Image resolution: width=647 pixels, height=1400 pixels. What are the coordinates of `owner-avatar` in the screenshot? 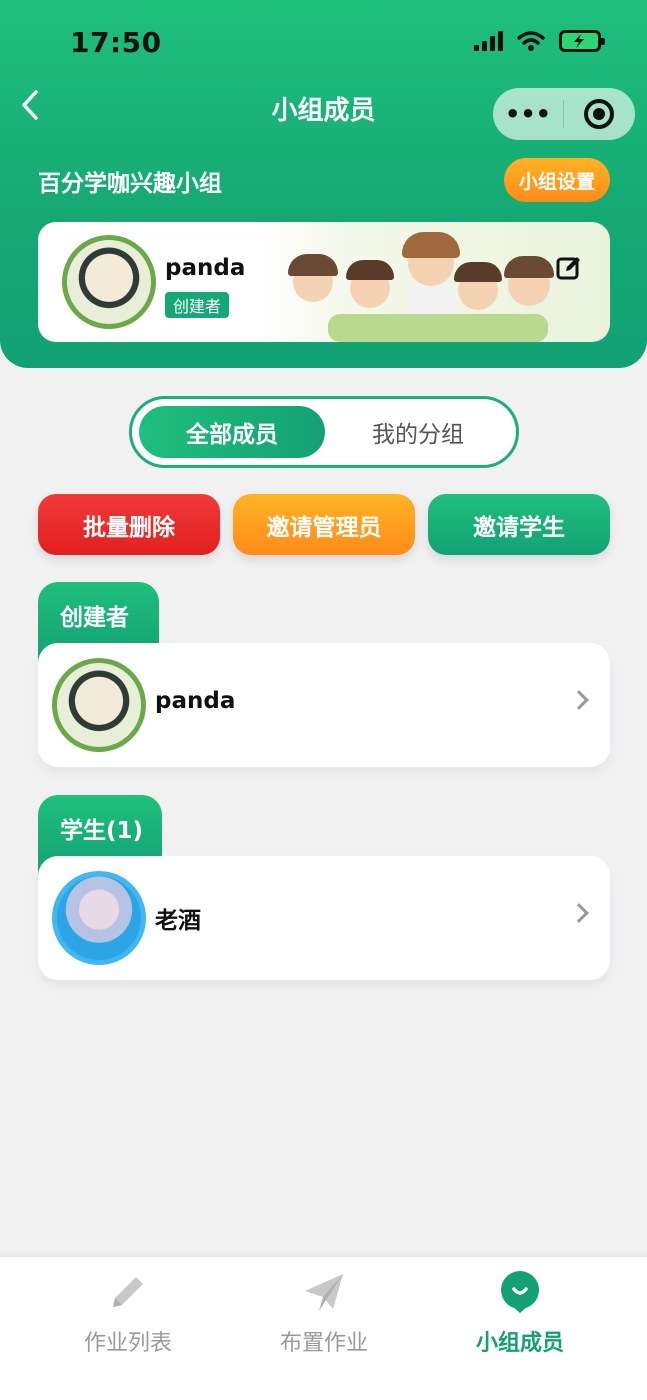 It's located at (109, 282).